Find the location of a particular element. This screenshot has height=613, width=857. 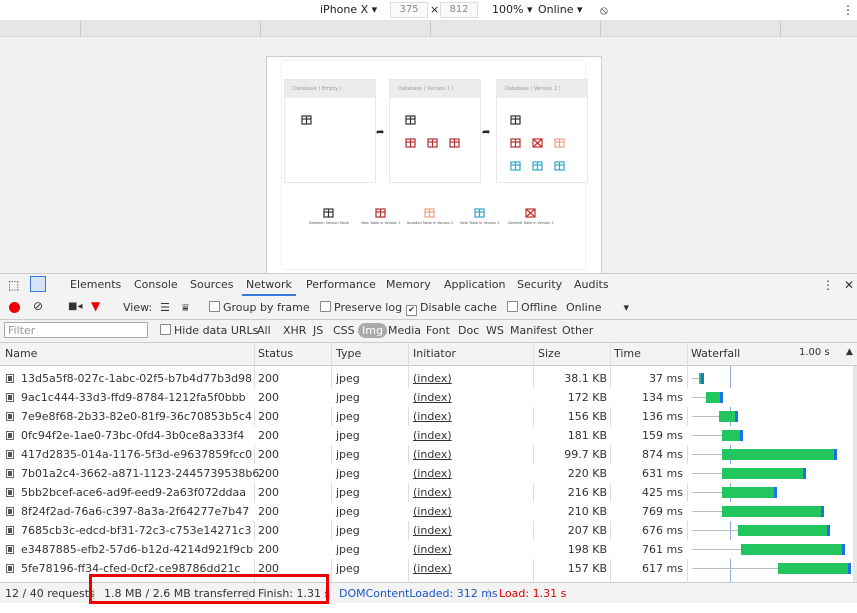

filter-type-css: CSS is located at coordinates (344, 330).